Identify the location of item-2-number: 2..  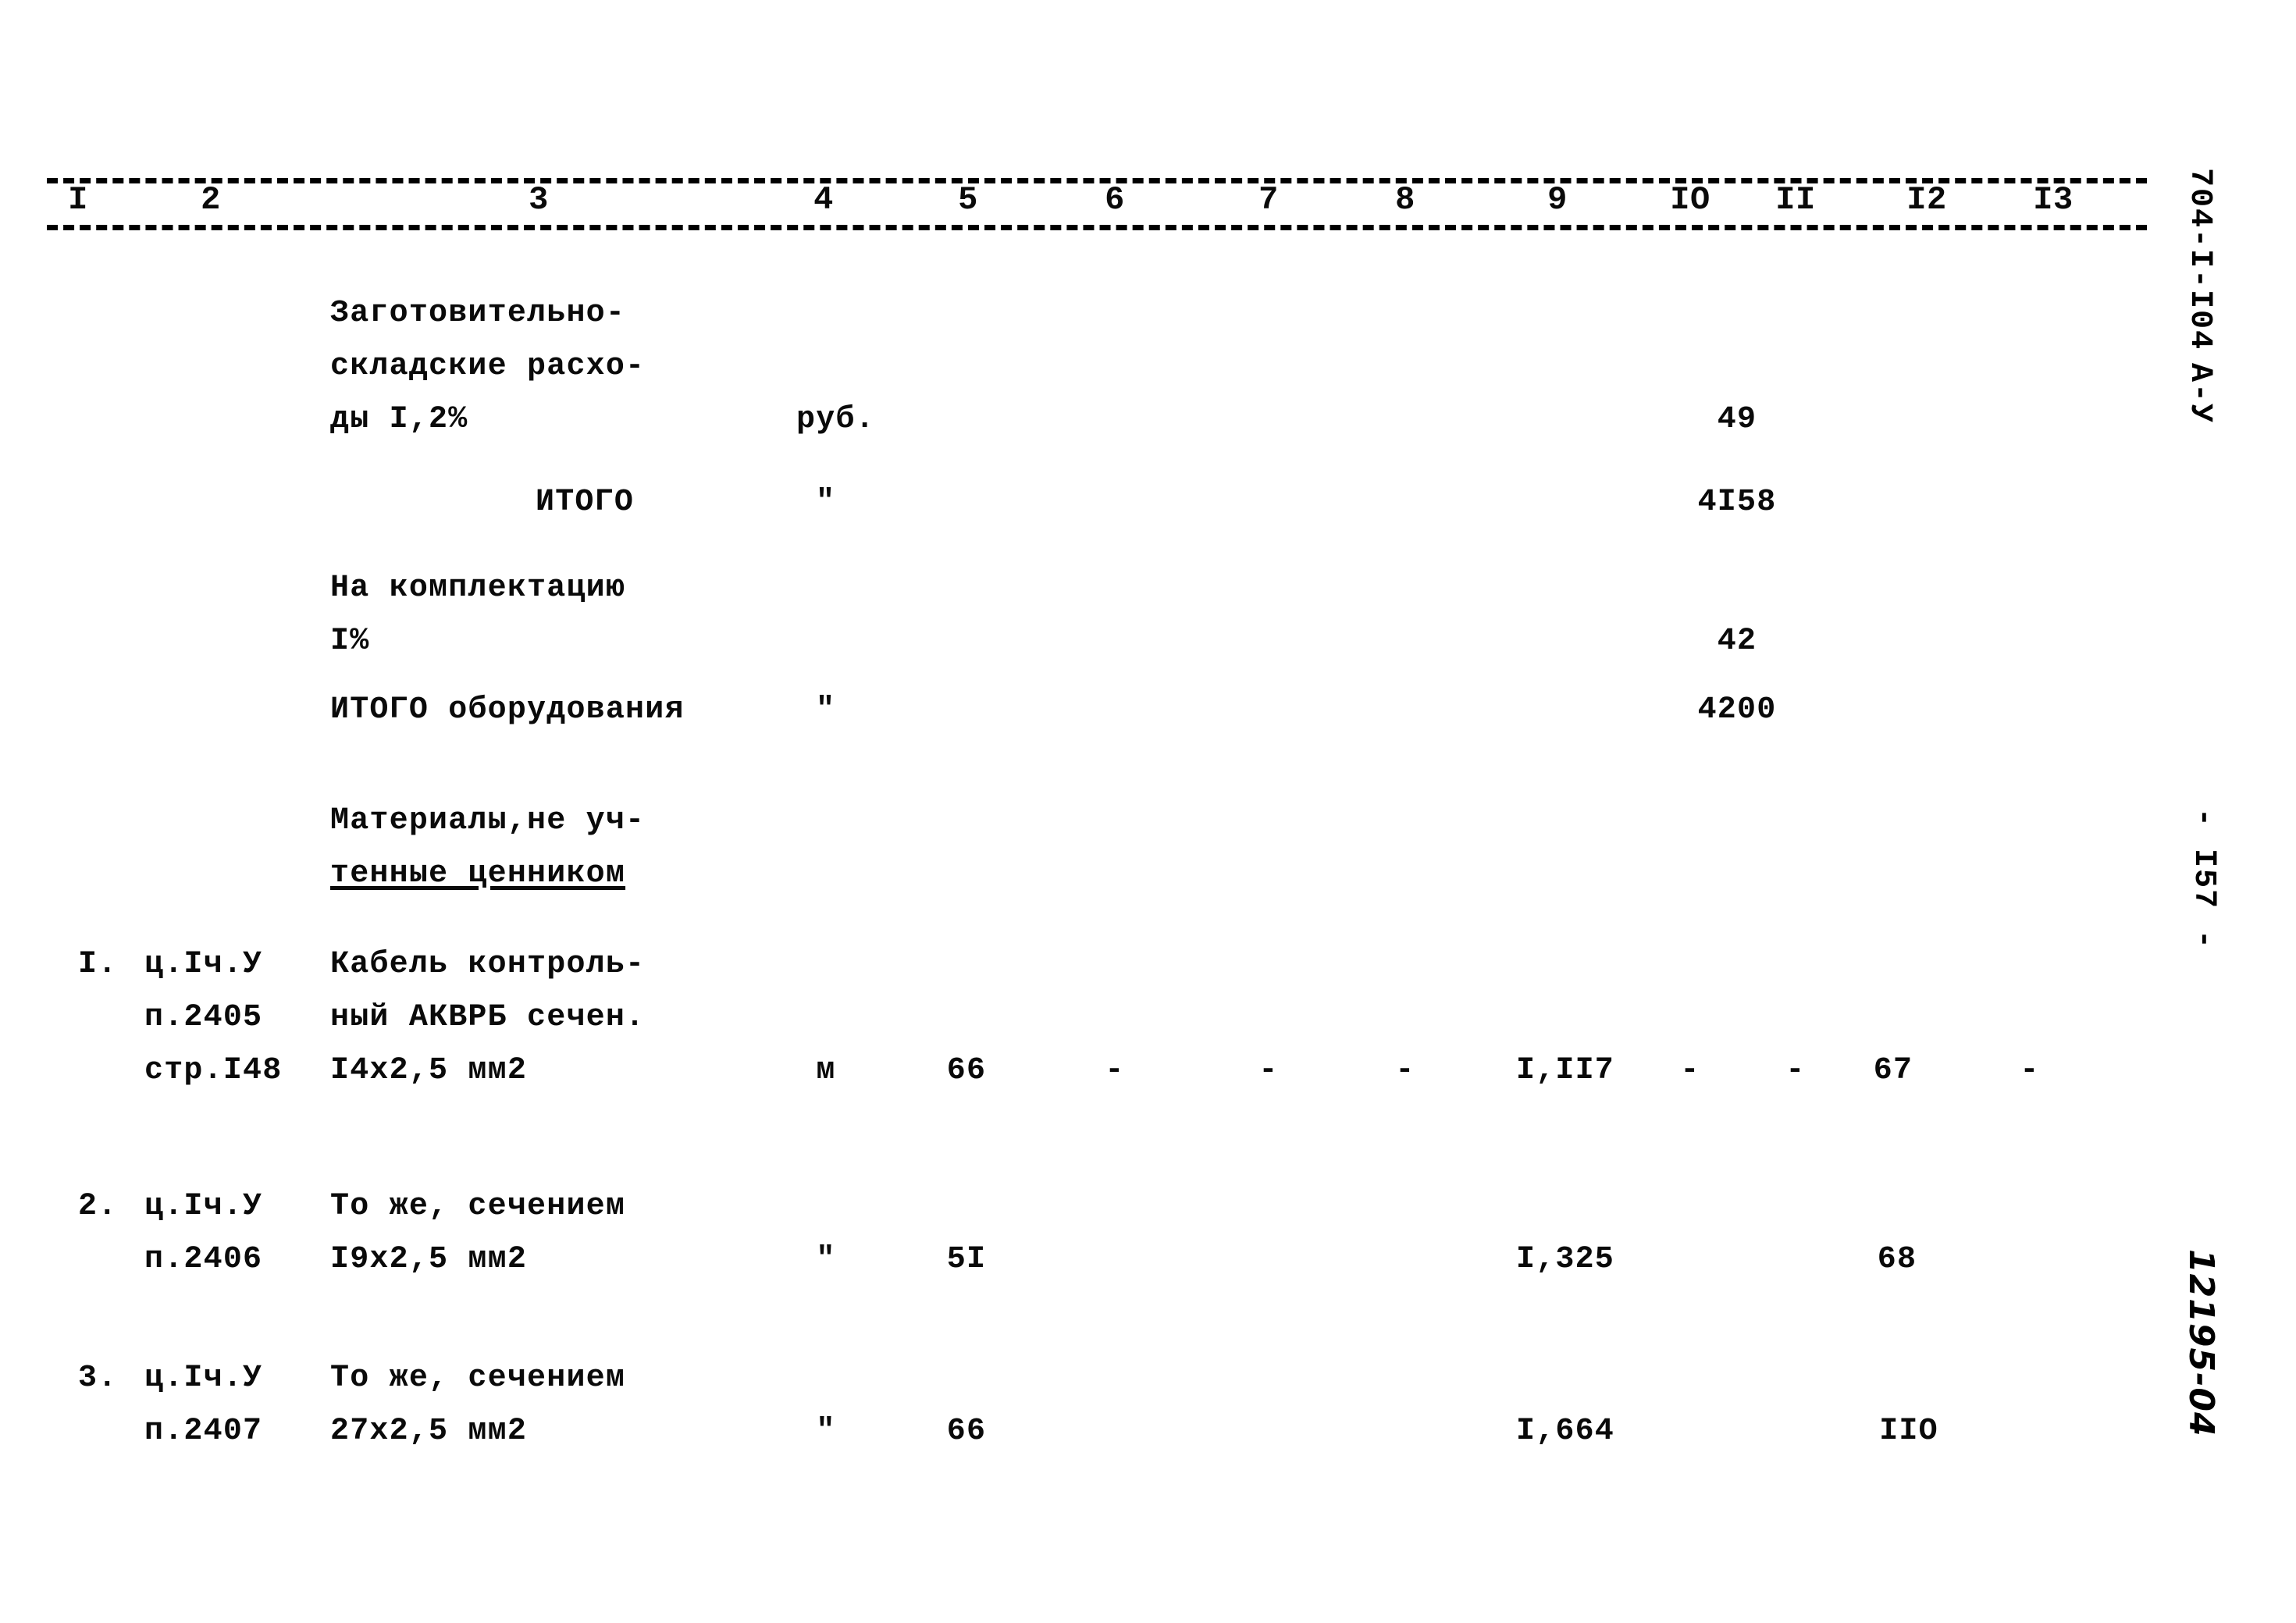
(98, 1206).